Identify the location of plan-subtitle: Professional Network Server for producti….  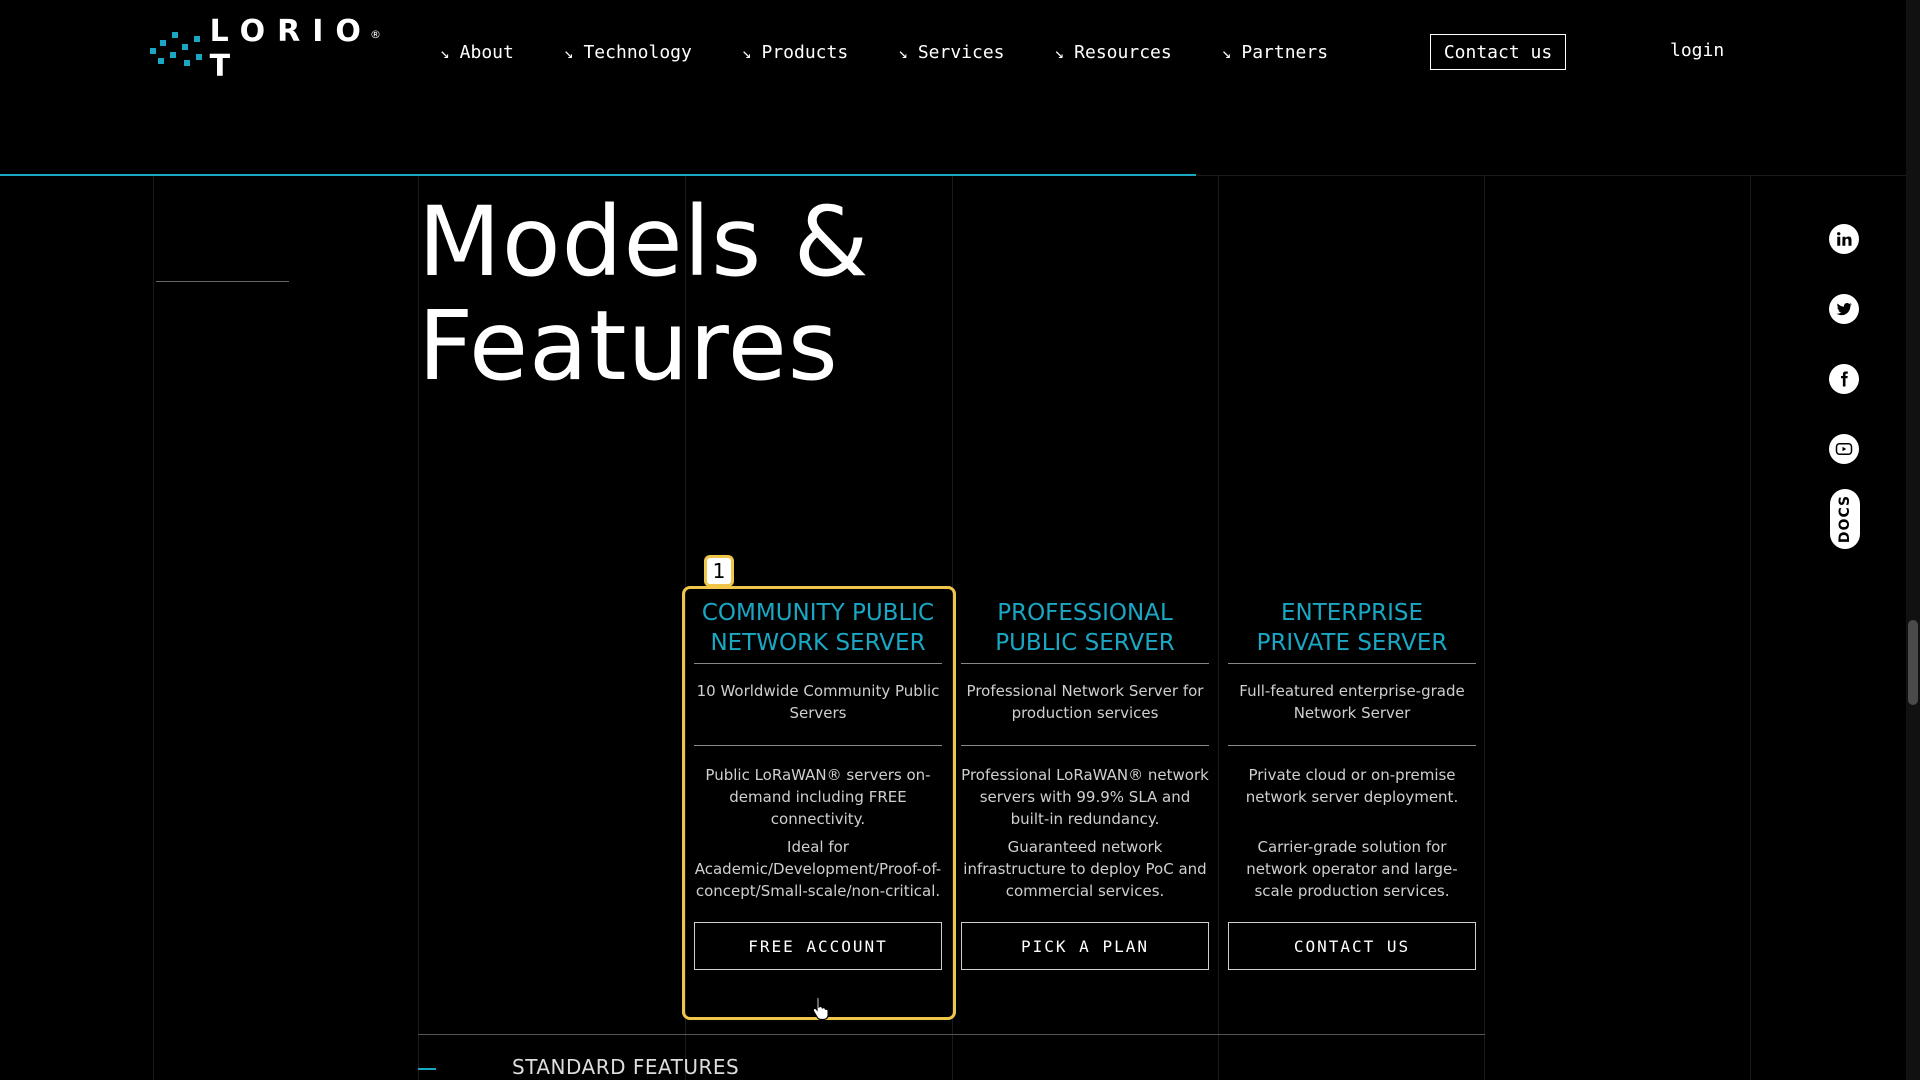
(1085, 705).